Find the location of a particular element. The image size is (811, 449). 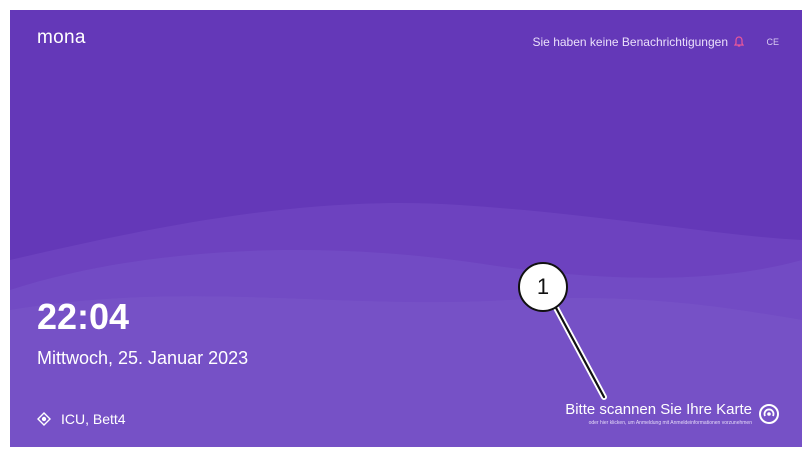

scan-card-title: Bitte scannen Sie Ihre Karte is located at coordinates (658, 409).